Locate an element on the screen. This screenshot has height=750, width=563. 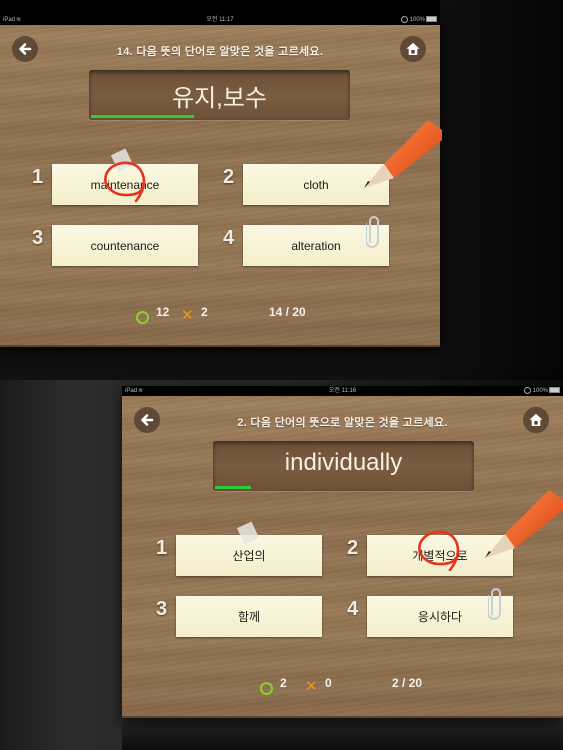
quiz-word: individually is located at coordinates (343, 462).